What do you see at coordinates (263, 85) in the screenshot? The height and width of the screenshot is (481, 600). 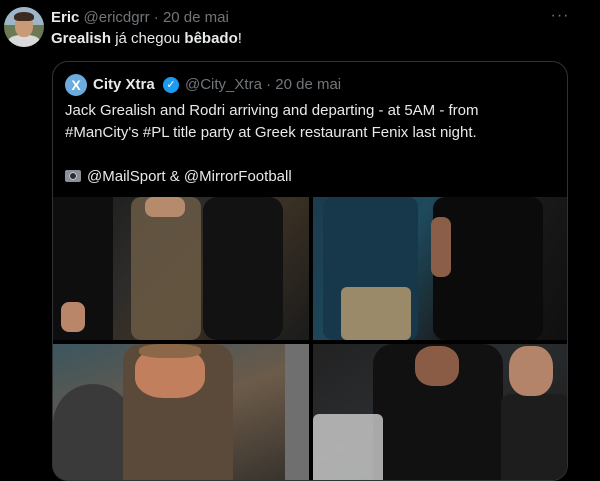 I see `quoted-meta: @City_Xtra · 20 de mai` at bounding box center [263, 85].